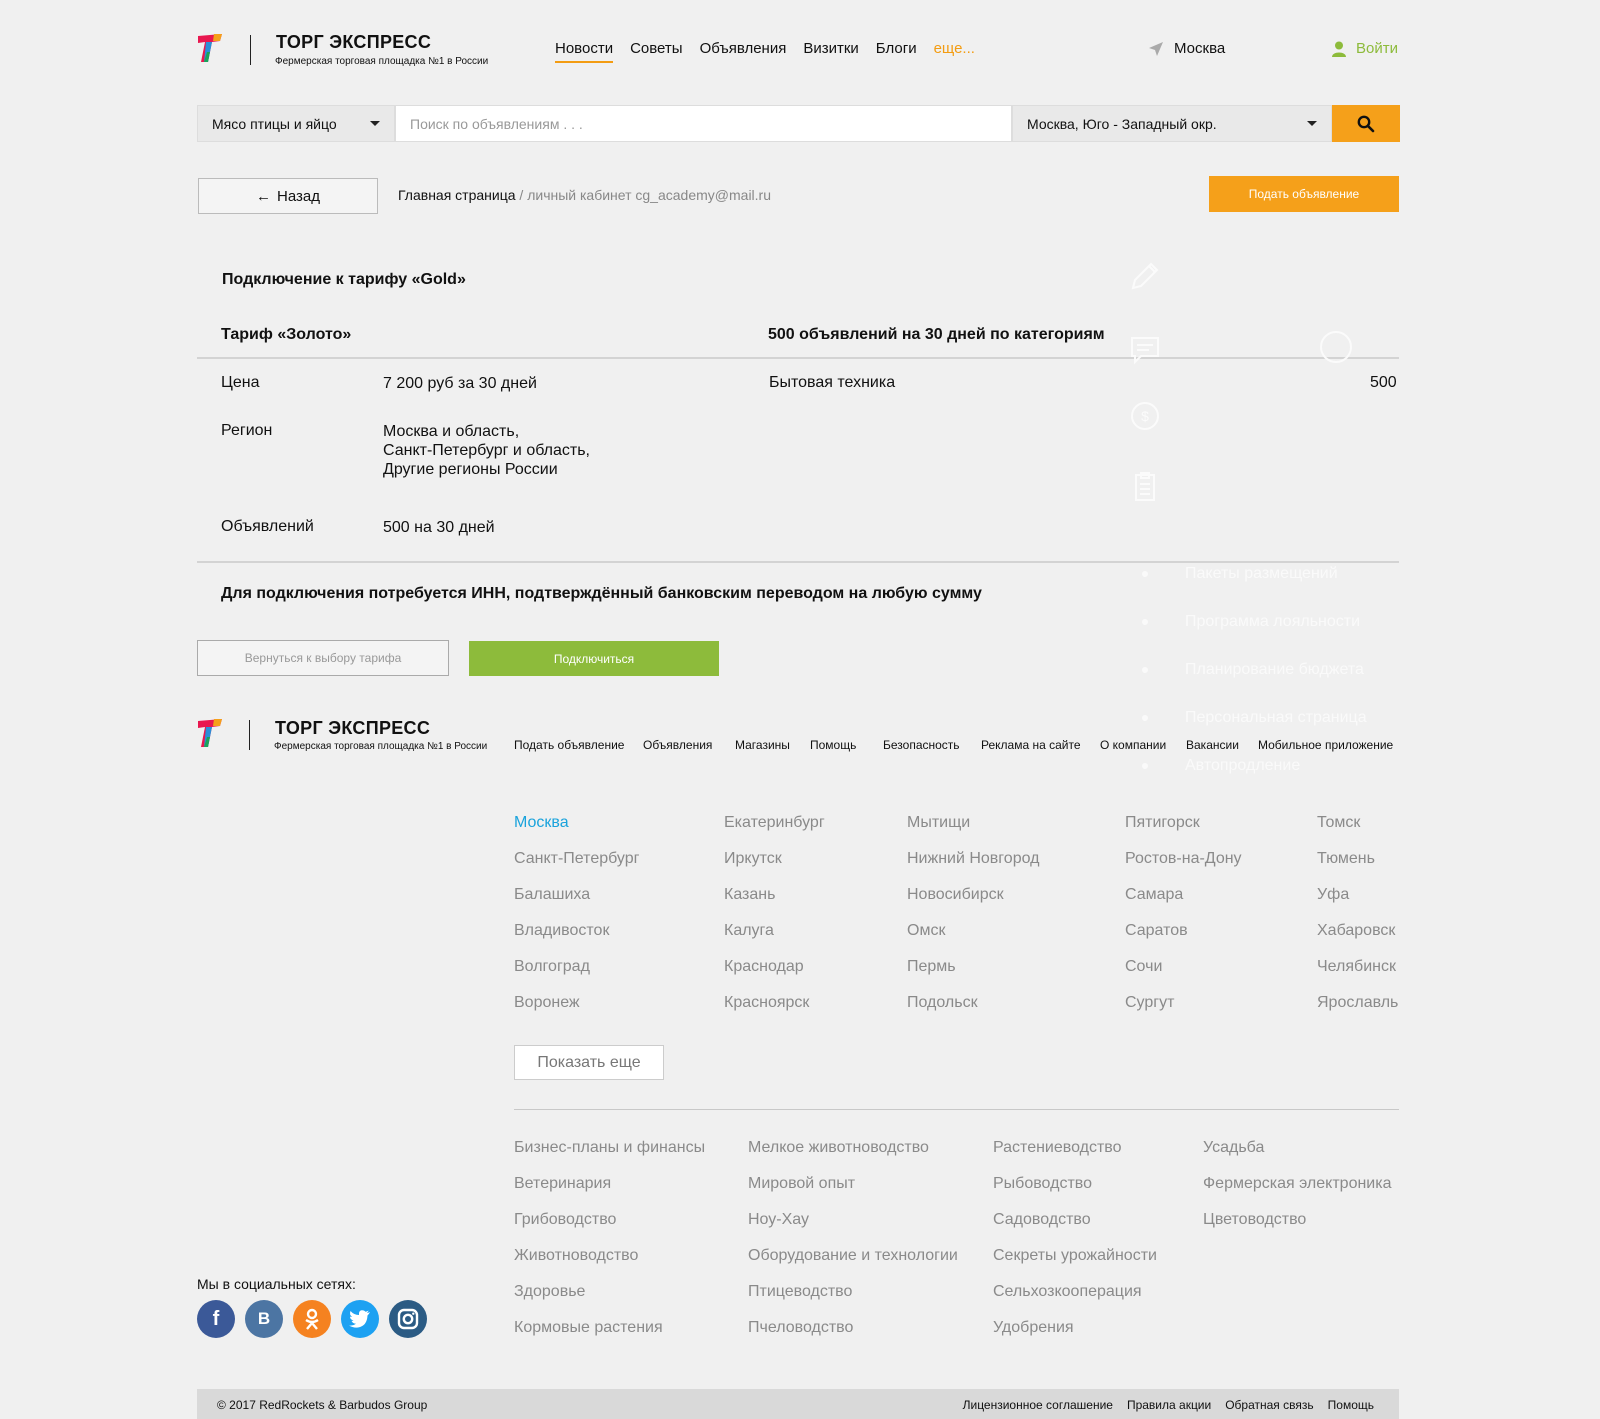 This screenshot has height=1419, width=1600. I want to click on city-link: Сочи, so click(1143, 967).